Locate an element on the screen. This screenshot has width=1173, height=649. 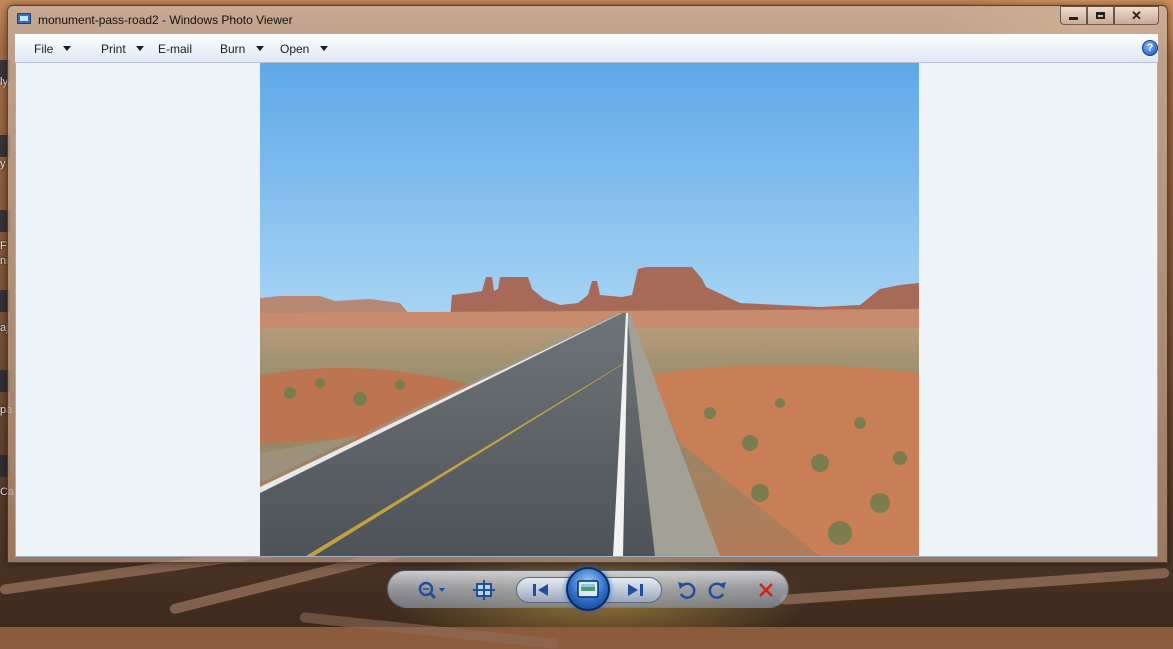
rotate-ccw-icon is located at coordinates (687, 590).